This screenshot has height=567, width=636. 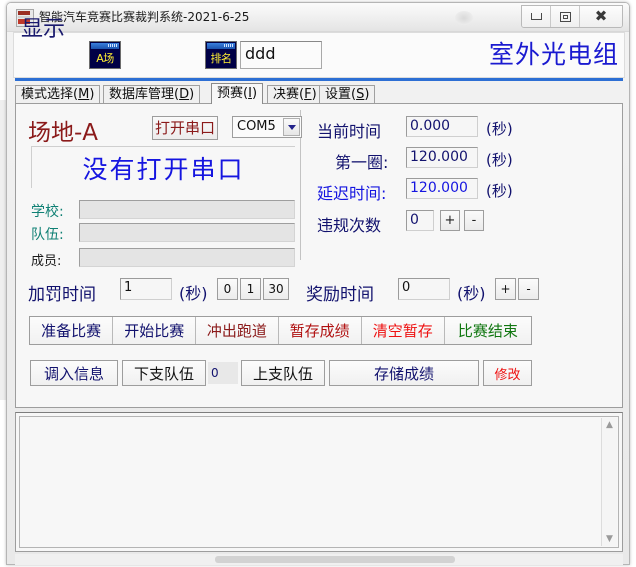 What do you see at coordinates (72, 330) in the screenshot?
I see `prepare-race-button: 准备比赛` at bounding box center [72, 330].